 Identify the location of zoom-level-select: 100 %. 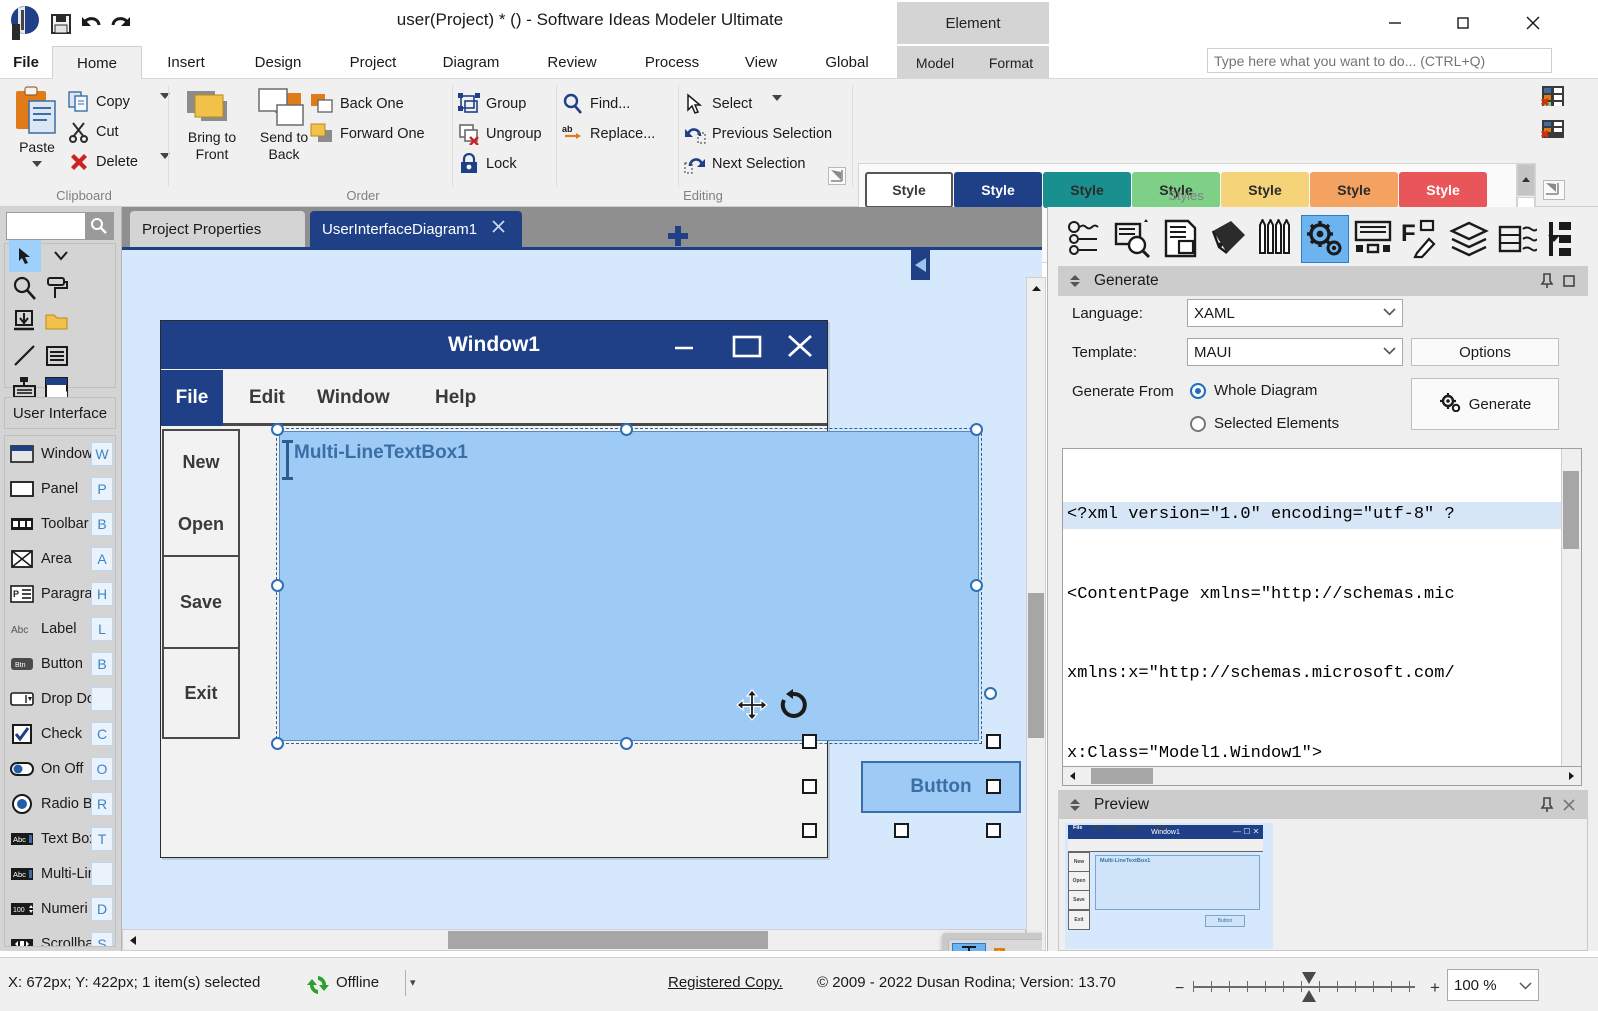
(1493, 985).